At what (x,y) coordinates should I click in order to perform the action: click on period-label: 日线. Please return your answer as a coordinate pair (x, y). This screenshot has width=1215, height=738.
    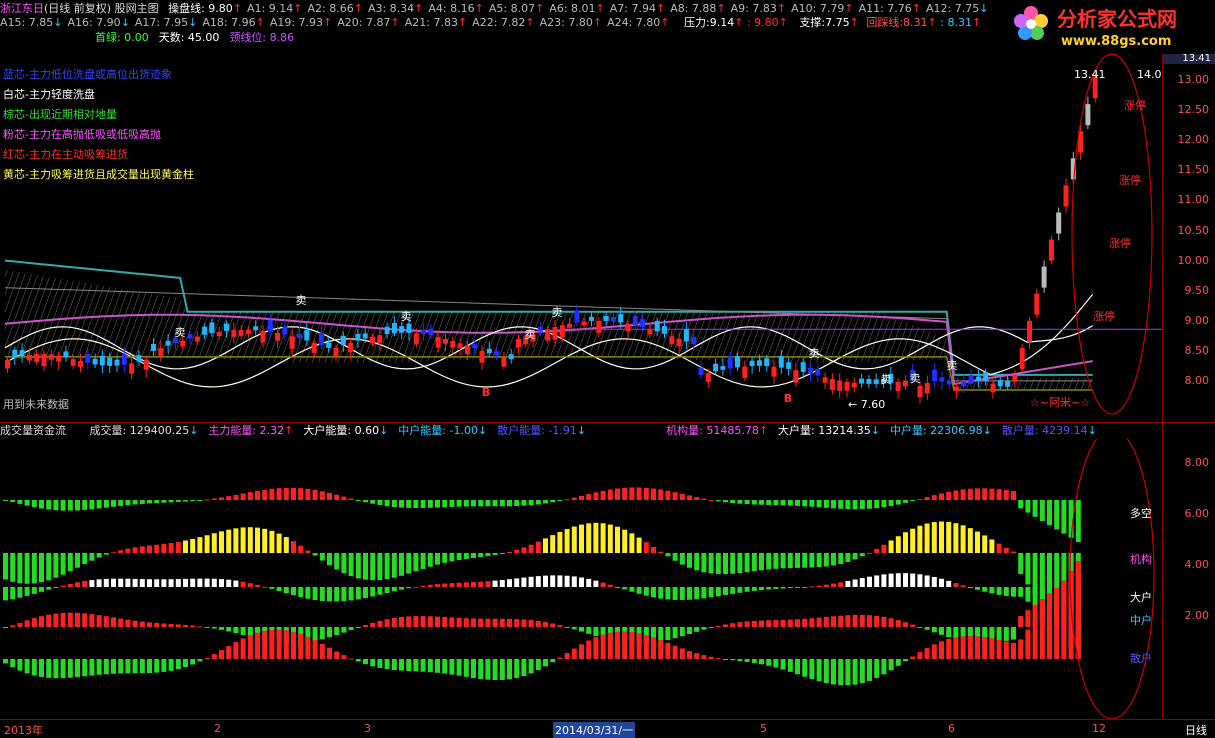
    Looking at the image, I should click on (1196, 730).